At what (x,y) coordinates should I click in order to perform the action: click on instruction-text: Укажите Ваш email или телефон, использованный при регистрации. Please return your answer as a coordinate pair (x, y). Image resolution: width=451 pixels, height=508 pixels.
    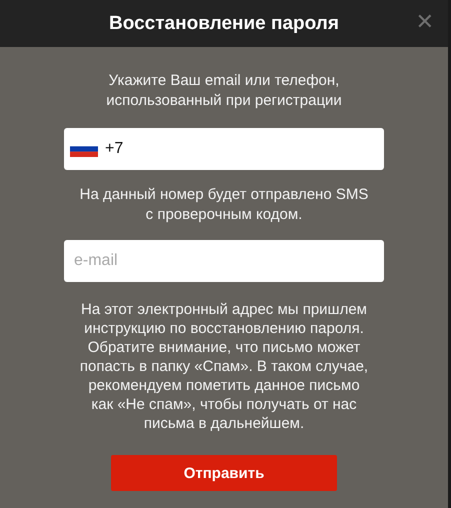
    Looking at the image, I should click on (224, 91).